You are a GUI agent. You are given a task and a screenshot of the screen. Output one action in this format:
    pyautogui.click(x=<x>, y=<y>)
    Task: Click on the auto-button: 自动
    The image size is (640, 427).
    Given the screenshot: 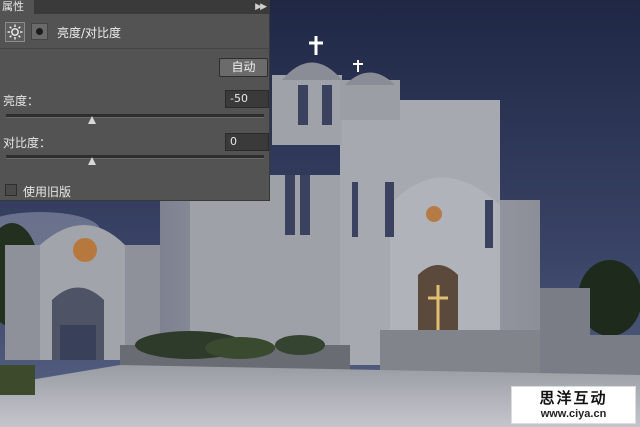 What is the action you would take?
    pyautogui.click(x=243, y=67)
    